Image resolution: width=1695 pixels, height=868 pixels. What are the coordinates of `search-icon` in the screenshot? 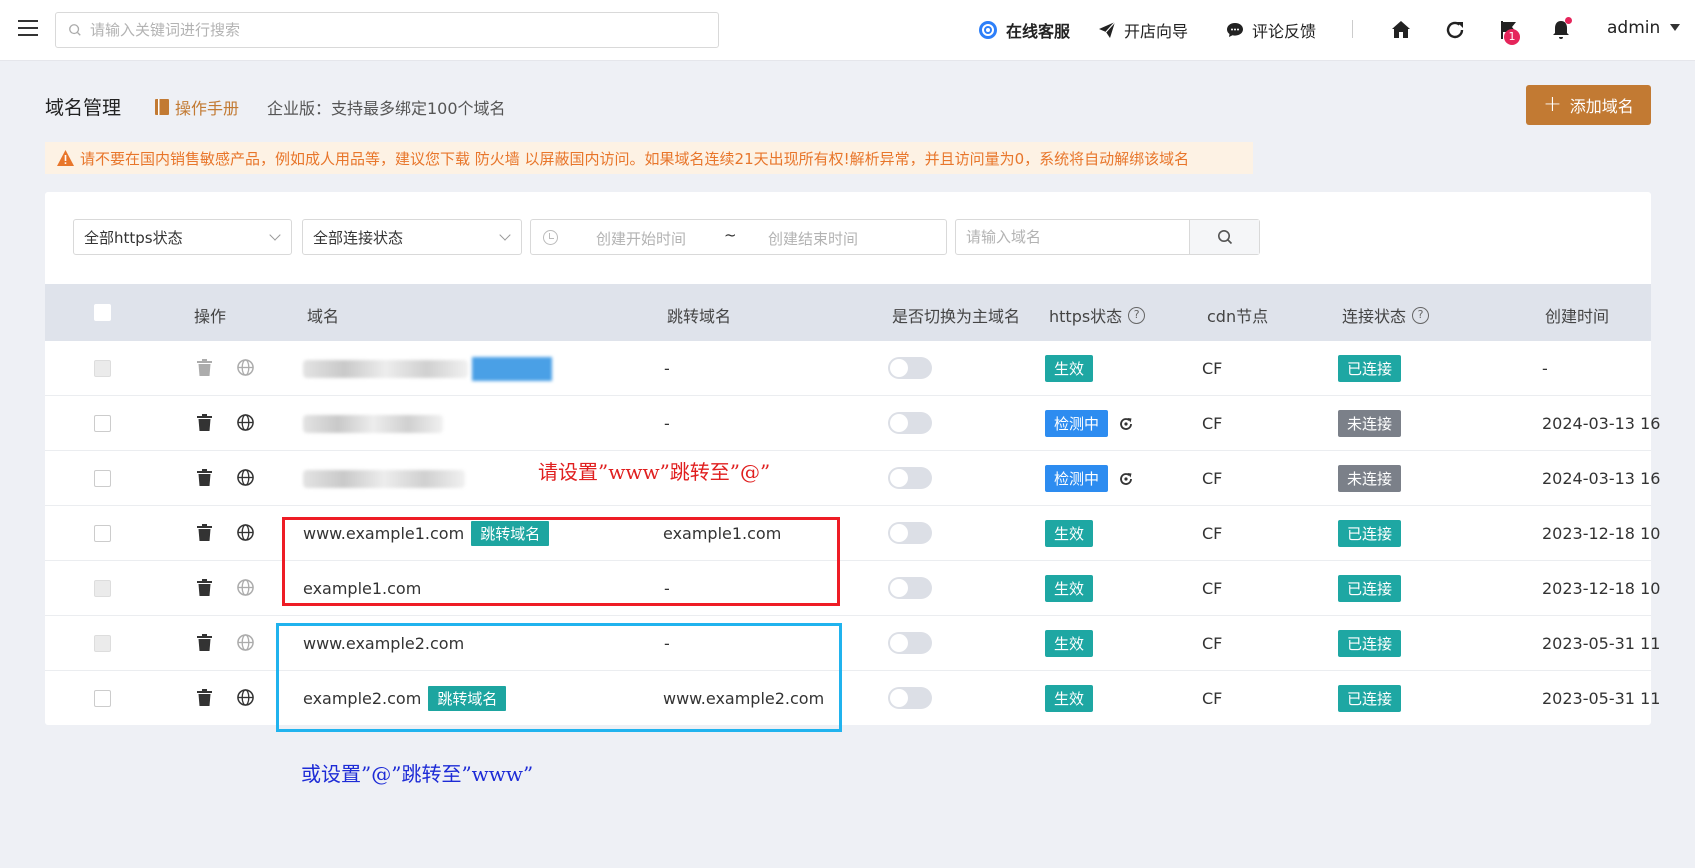 It's located at (75, 30).